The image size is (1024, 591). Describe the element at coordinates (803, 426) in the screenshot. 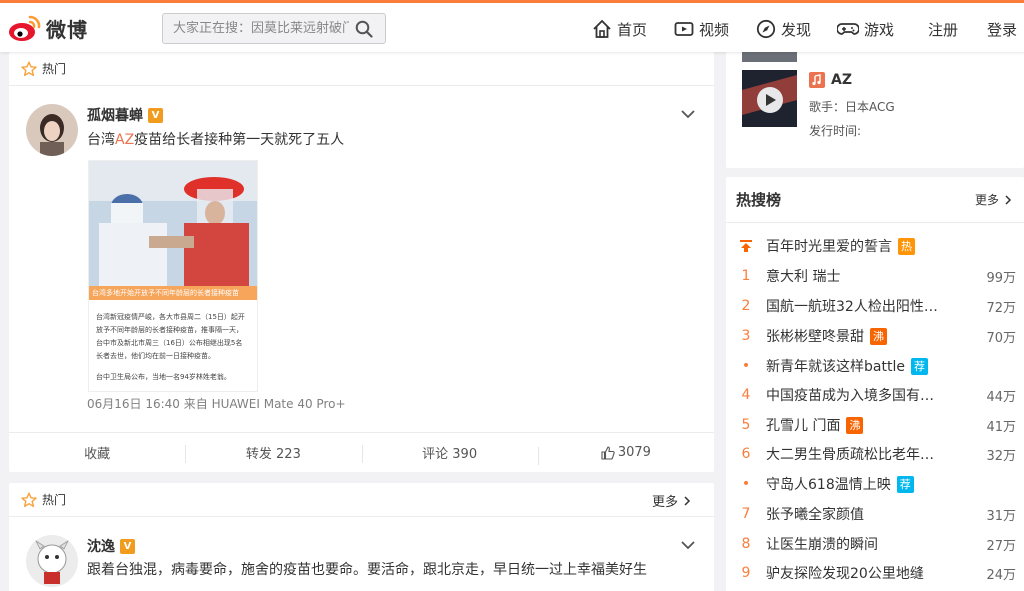

I see `hot-search-text: 孔雪儿 门面` at that location.